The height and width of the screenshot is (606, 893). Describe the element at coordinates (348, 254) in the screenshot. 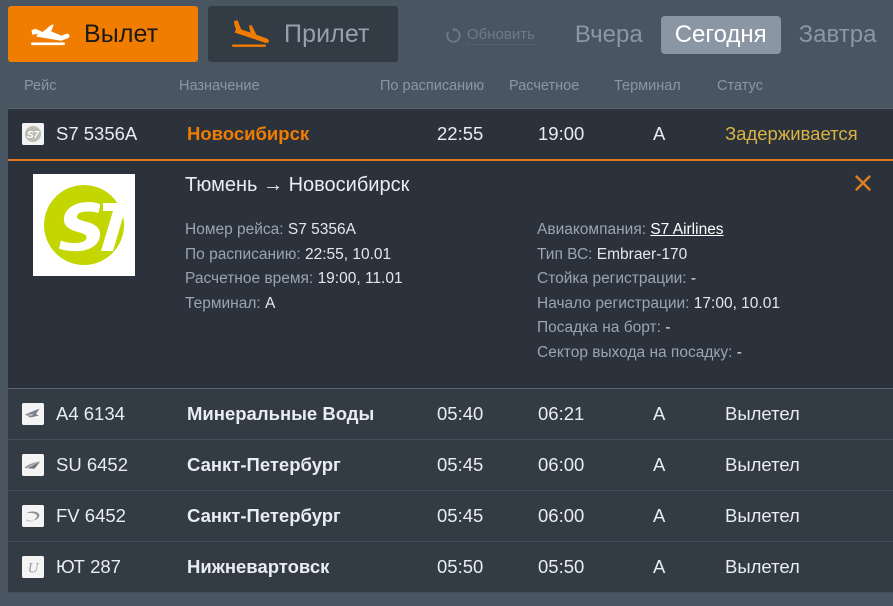

I see `detail-value: 22:55, 10.01` at that location.